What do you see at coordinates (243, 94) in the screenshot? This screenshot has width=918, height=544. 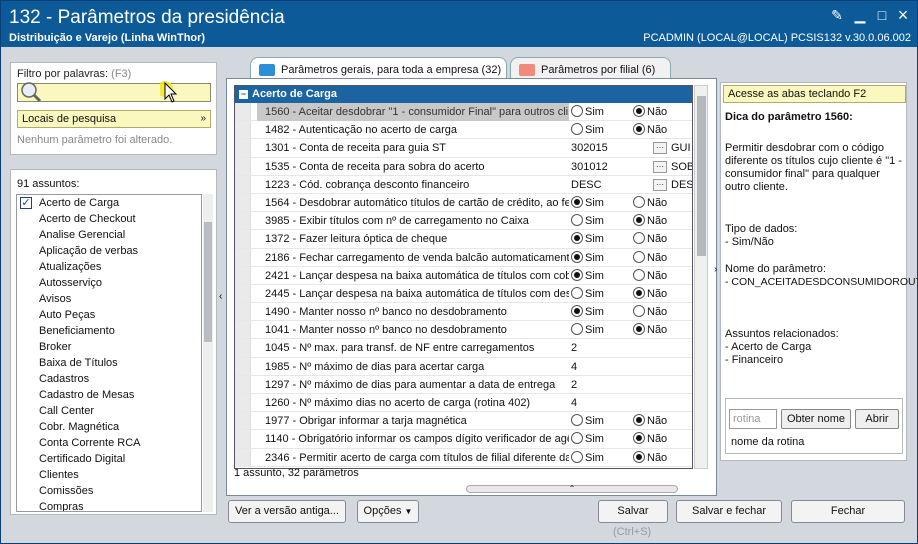 I see `collapse-group-icon: −` at bounding box center [243, 94].